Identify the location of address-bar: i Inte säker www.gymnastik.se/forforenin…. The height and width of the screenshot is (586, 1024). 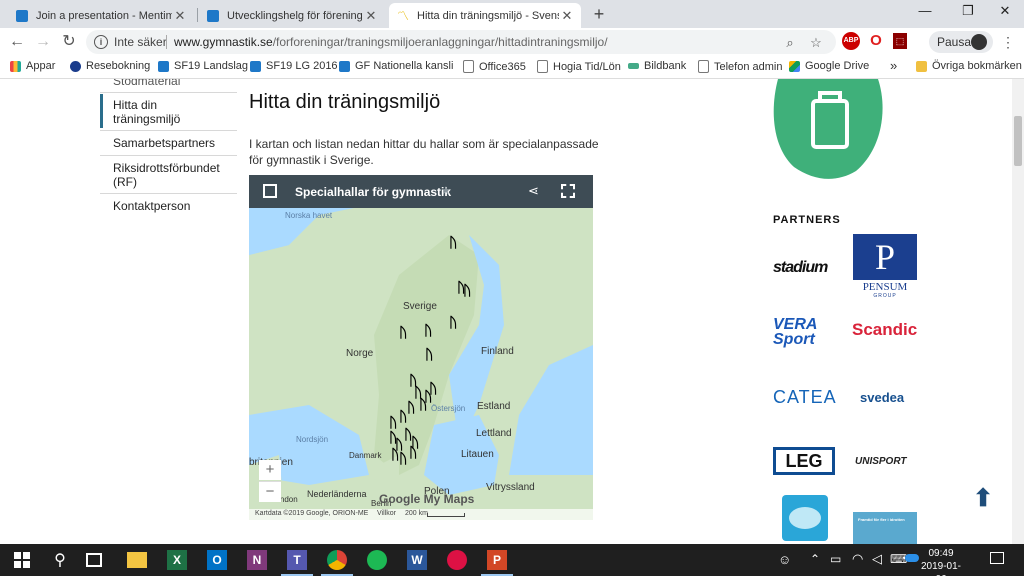
(461, 42).